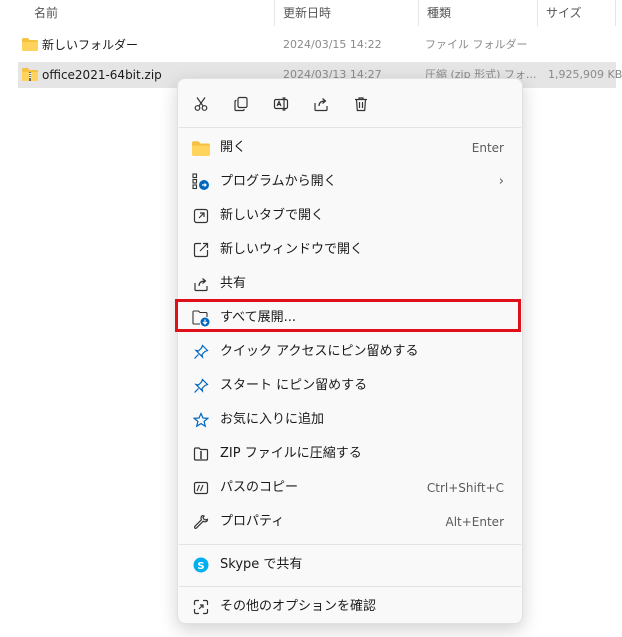  What do you see at coordinates (201, 522) in the screenshot?
I see `wrench-icon` at bounding box center [201, 522].